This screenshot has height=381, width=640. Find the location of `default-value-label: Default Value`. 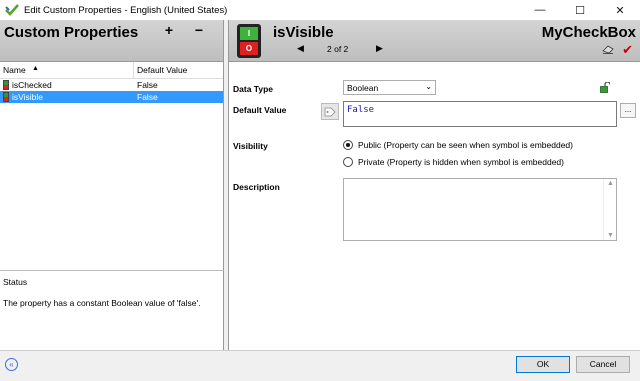

default-value-label: Default Value is located at coordinates (260, 110).